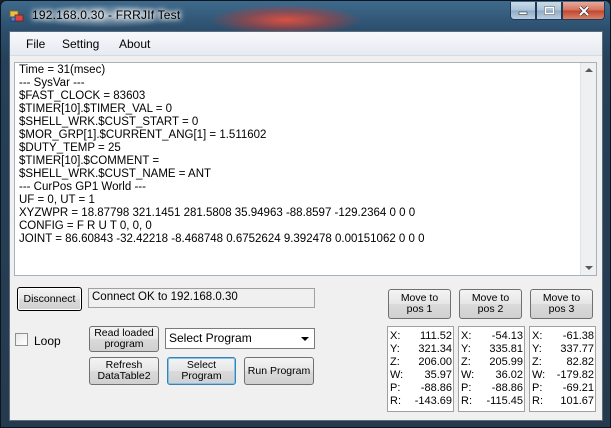  I want to click on window-controls, so click(557, 11).